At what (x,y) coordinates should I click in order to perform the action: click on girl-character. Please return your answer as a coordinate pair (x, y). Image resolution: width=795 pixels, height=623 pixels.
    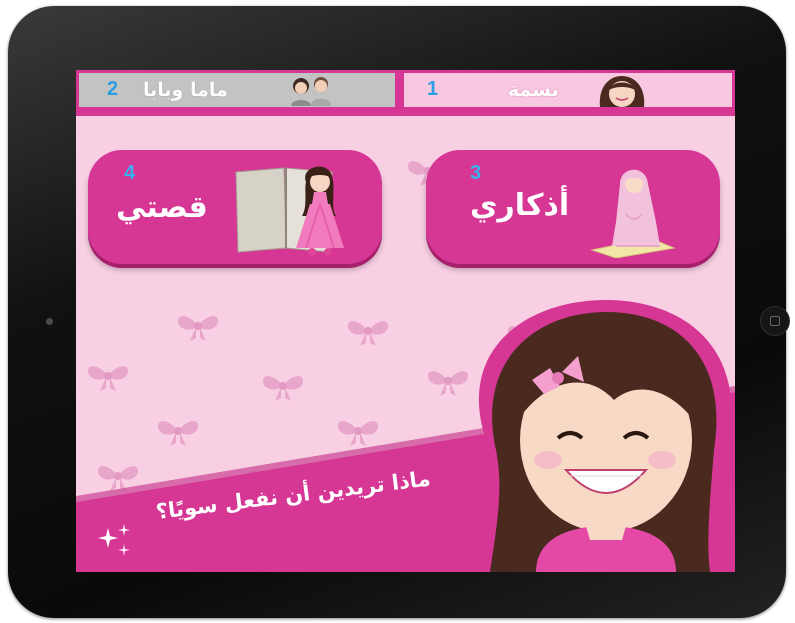
    Looking at the image, I should click on (604, 436).